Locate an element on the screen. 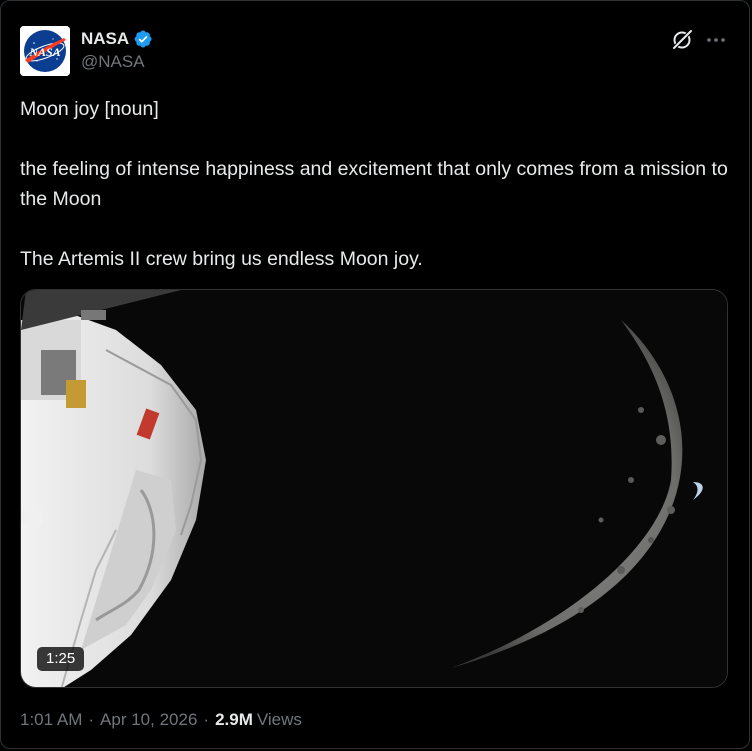 The image size is (752, 751). views-label: Views is located at coordinates (279, 719).